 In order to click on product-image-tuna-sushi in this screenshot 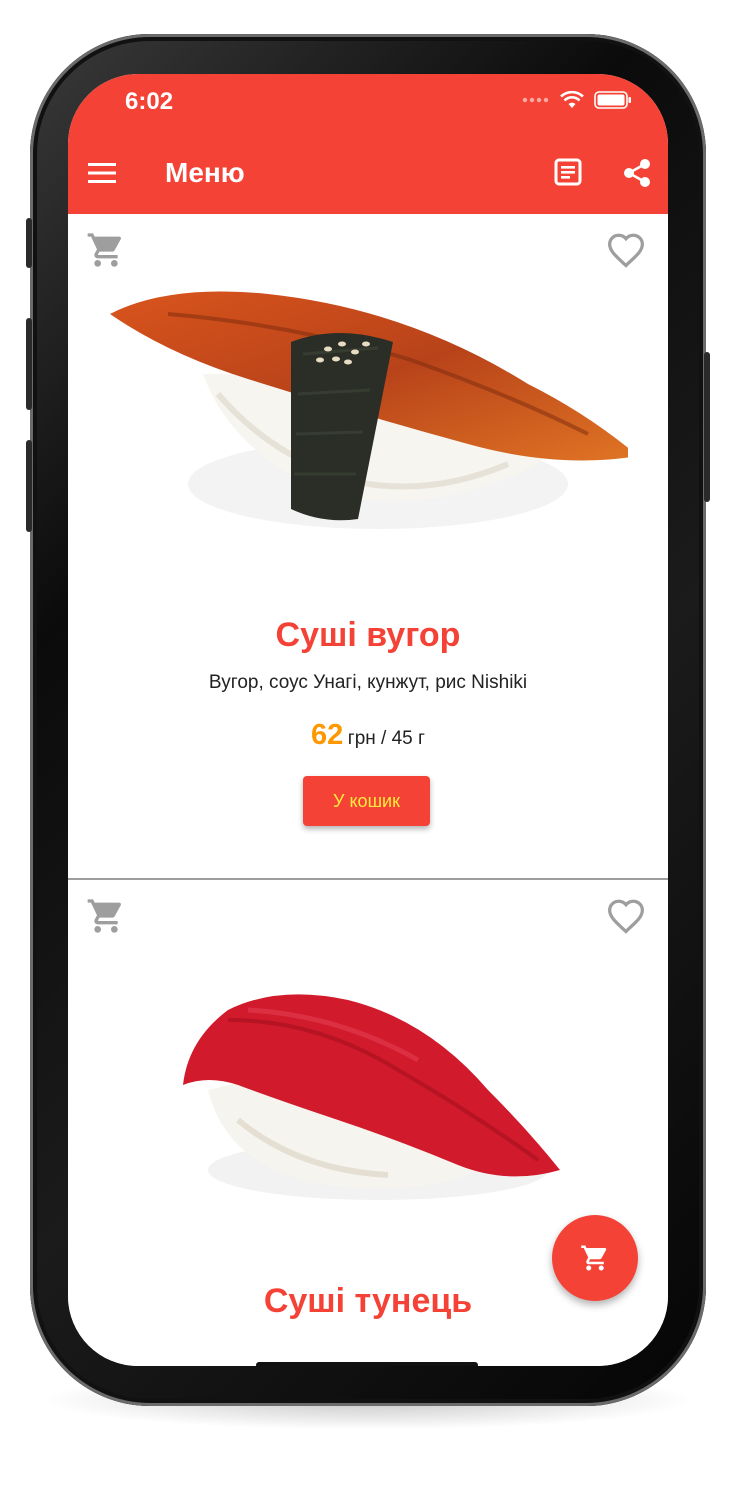, I will do `click(371, 1097)`.